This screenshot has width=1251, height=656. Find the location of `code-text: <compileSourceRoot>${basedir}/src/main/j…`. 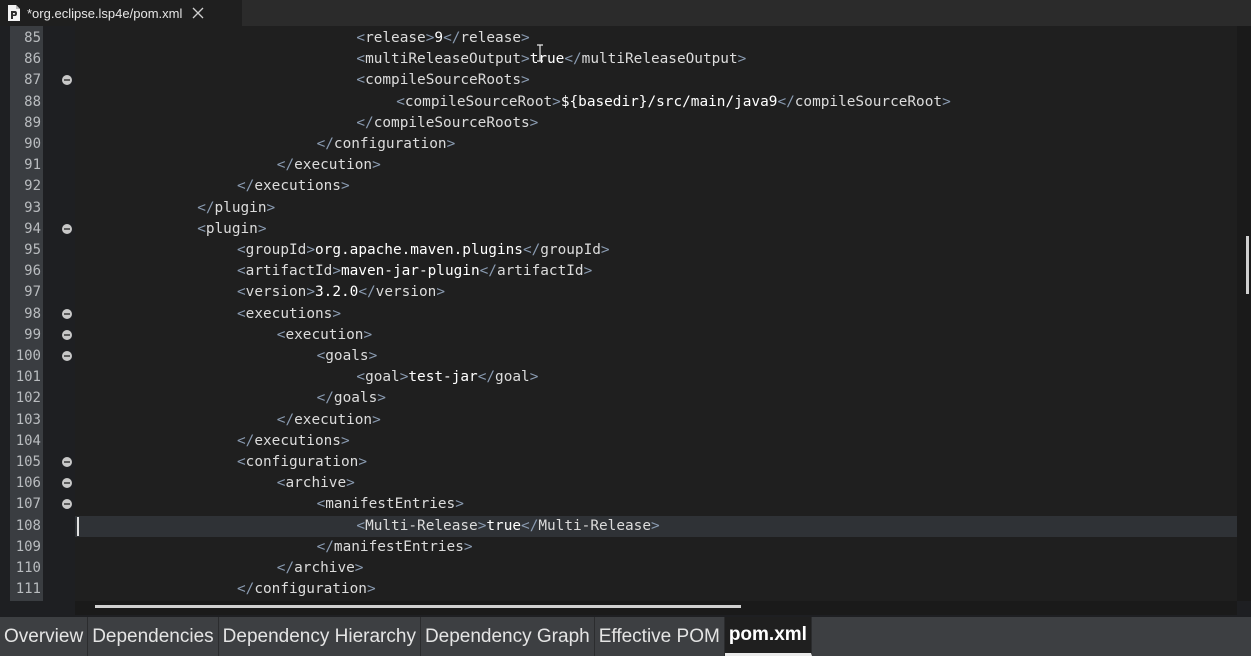

code-text: <compileSourceRoot>${basedir}/src/main/j… is located at coordinates (673, 102).